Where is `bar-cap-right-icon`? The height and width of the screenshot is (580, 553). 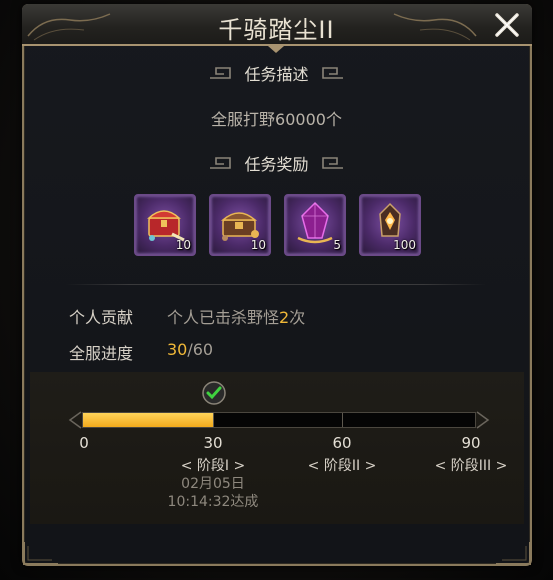 bar-cap-right-icon is located at coordinates (483, 420).